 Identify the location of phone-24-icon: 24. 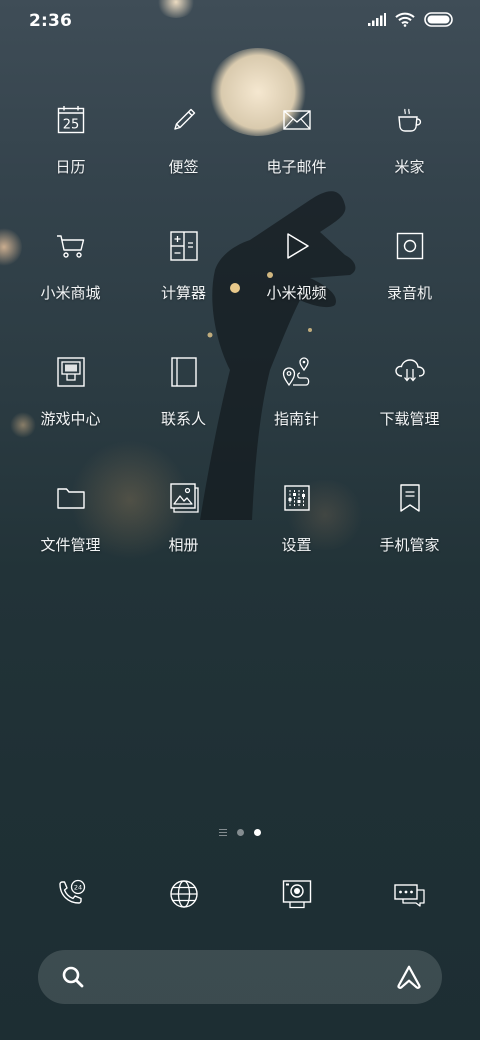
(71, 891).